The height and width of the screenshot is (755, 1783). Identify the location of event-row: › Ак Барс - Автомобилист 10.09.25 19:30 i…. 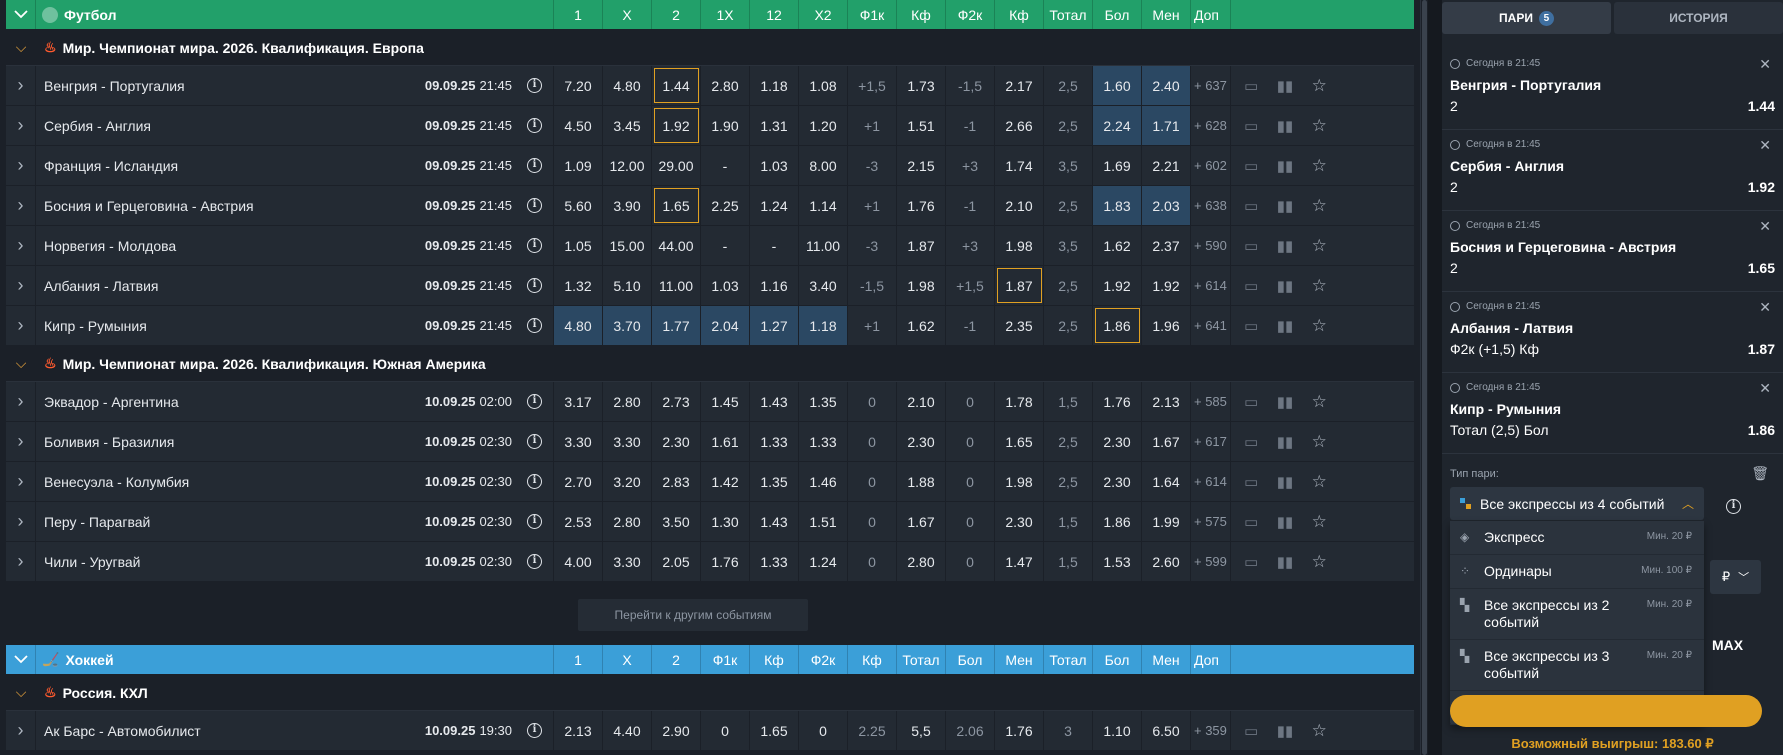
(710, 731).